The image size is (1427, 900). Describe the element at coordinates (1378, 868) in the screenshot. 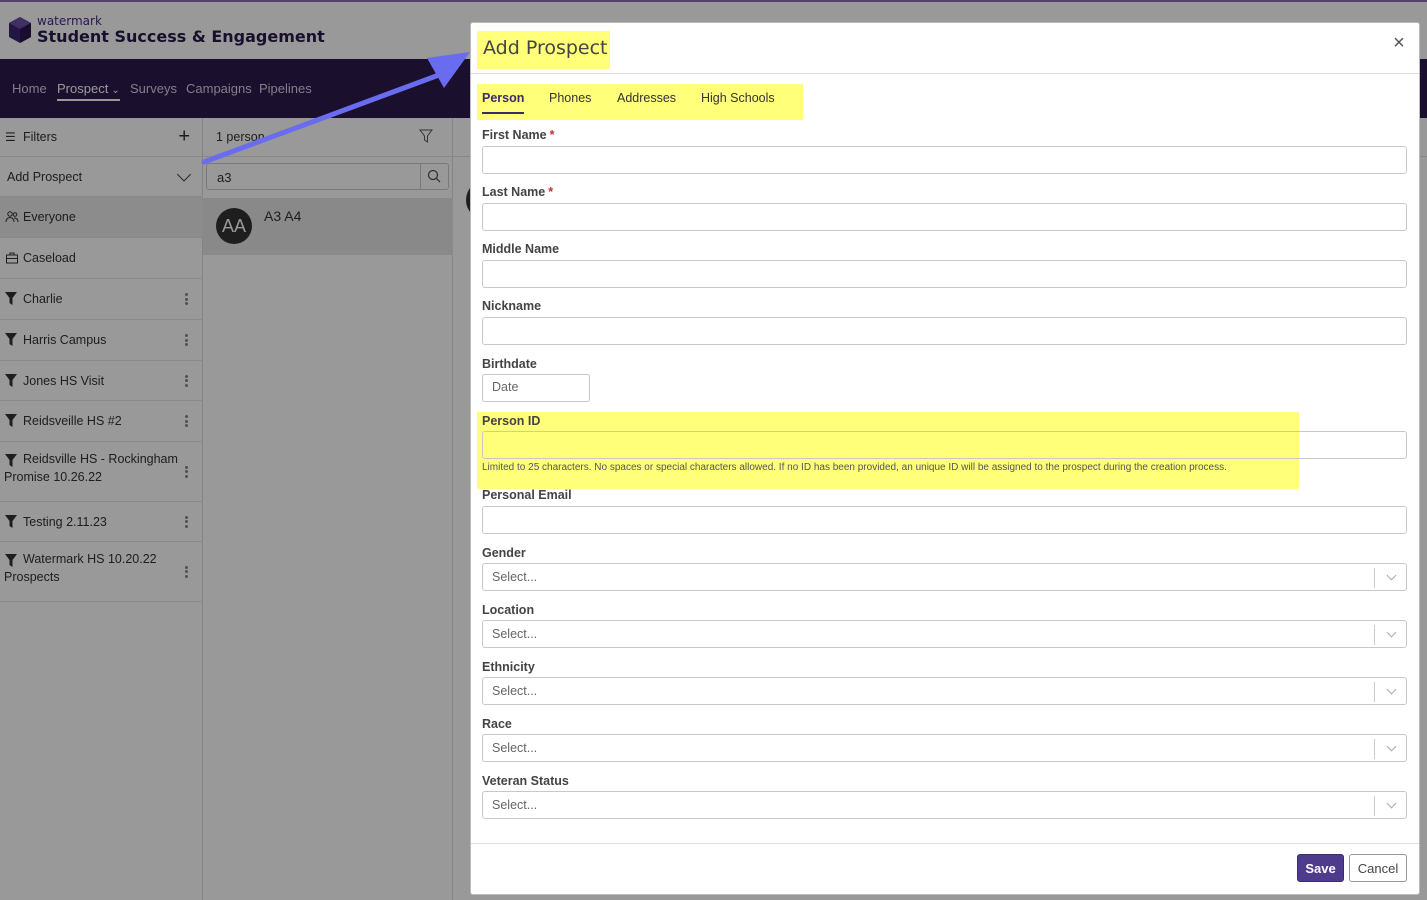

I see `cancel-button: Cancel` at that location.